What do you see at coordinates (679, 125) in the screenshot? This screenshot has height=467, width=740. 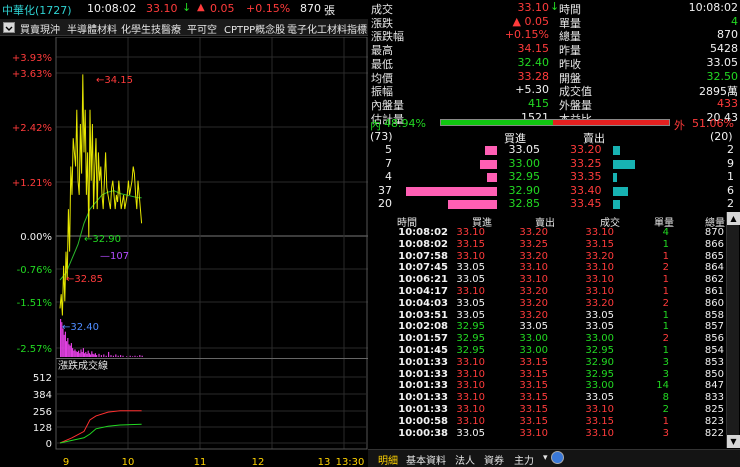 I see `outer-label: 外` at bounding box center [679, 125].